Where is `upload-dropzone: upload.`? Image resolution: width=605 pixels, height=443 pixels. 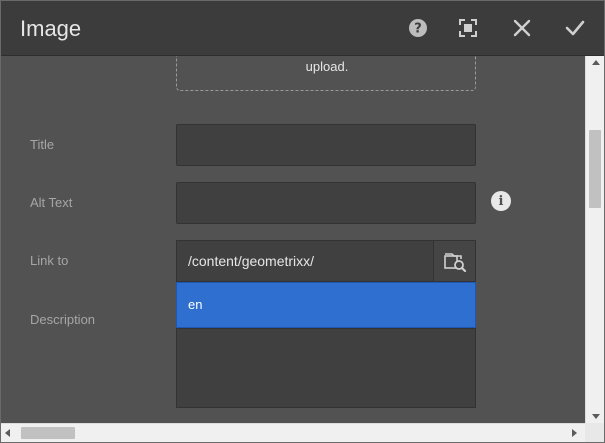 upload-dropzone: upload. is located at coordinates (326, 73).